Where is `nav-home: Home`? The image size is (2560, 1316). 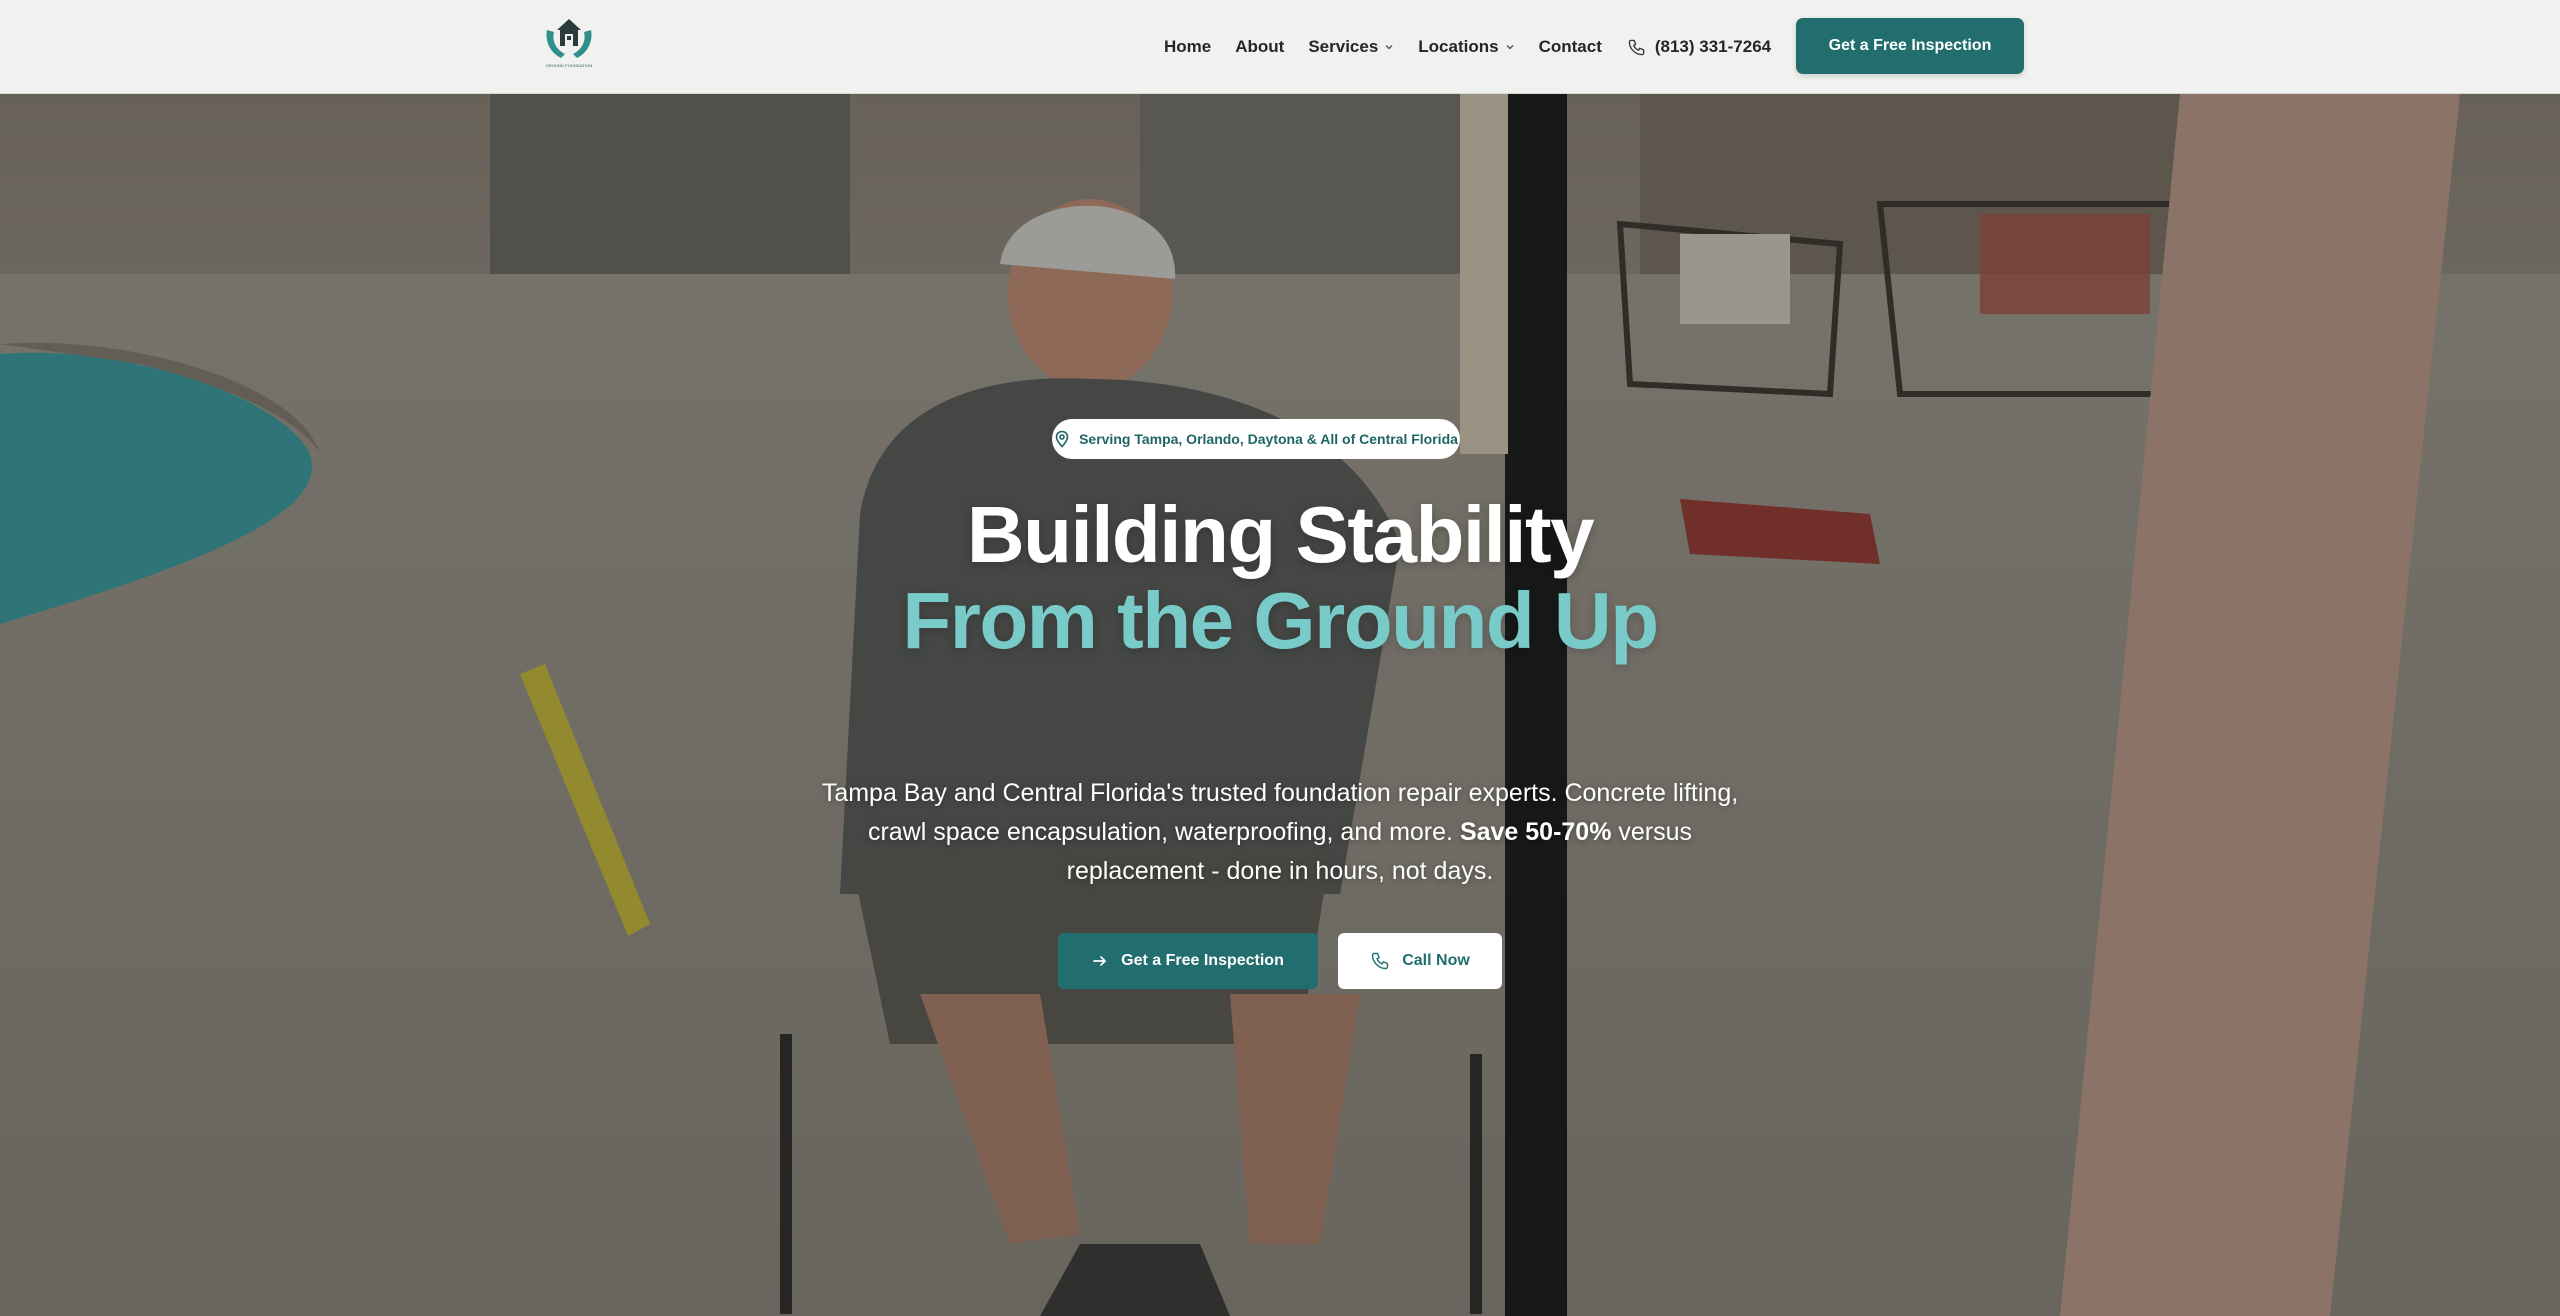
nav-home: Home is located at coordinates (1187, 47).